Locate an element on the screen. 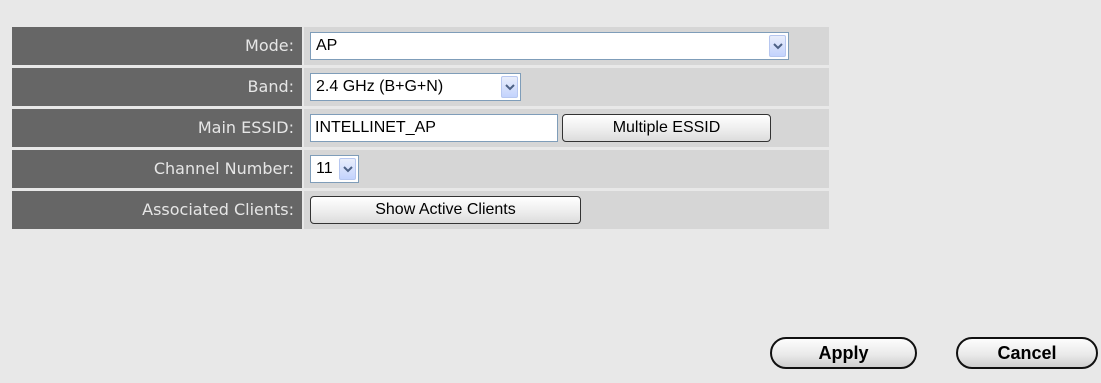 Image resolution: width=1101 pixels, height=383 pixels. clients-row: Associated Clients: Show Active Clients is located at coordinates (420, 210).